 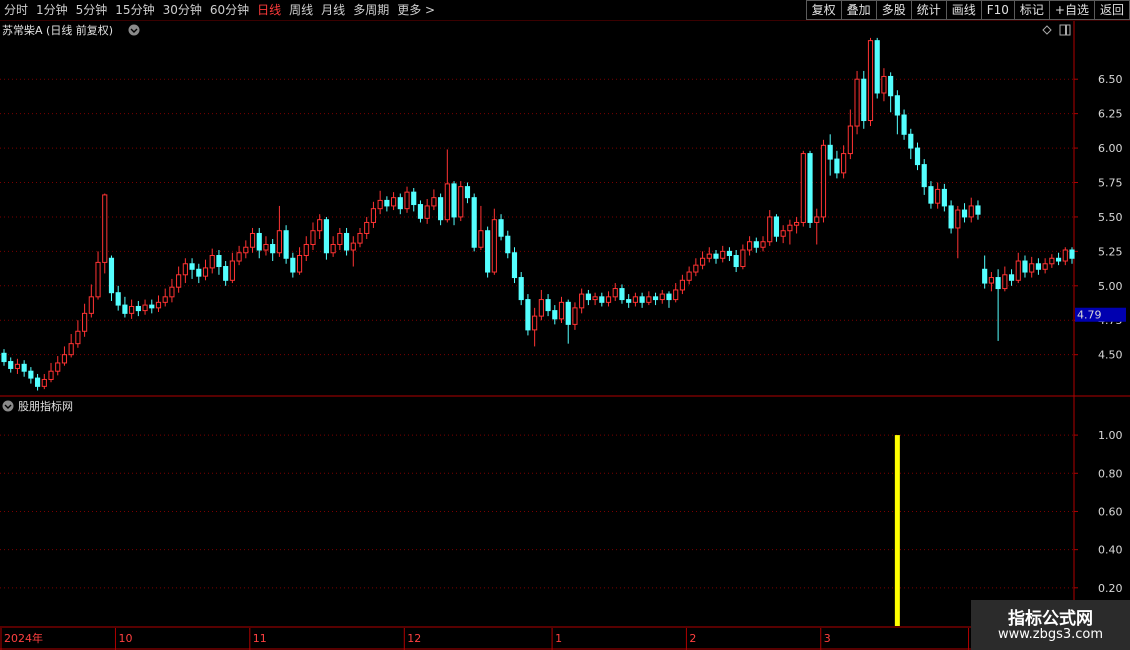 What do you see at coordinates (371, 10) in the screenshot?
I see `period-tab-9: 多周期` at bounding box center [371, 10].